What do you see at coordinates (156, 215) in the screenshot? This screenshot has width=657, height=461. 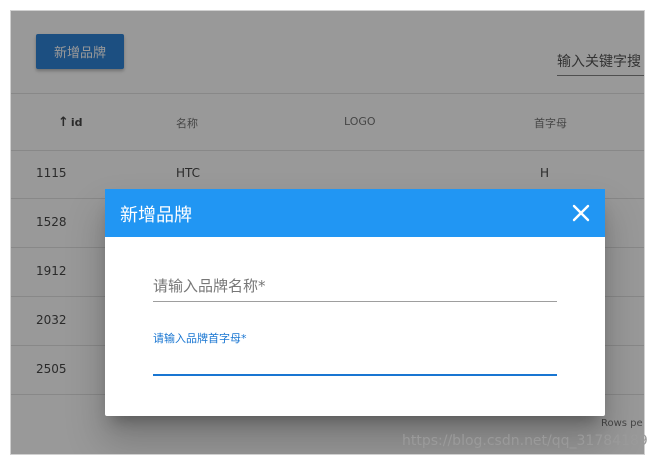 I see `dialog-title: 新增品牌` at bounding box center [156, 215].